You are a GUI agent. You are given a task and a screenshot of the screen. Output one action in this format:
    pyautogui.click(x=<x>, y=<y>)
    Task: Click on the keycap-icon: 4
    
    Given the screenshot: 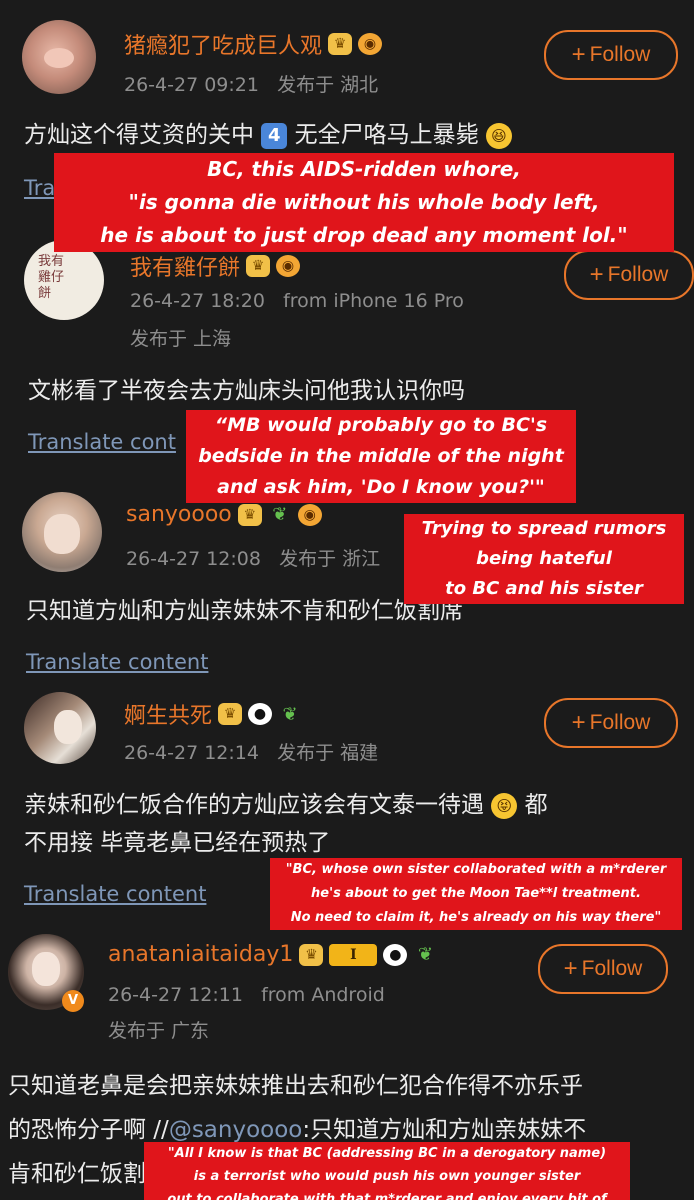 What is the action you would take?
    pyautogui.click(x=274, y=135)
    